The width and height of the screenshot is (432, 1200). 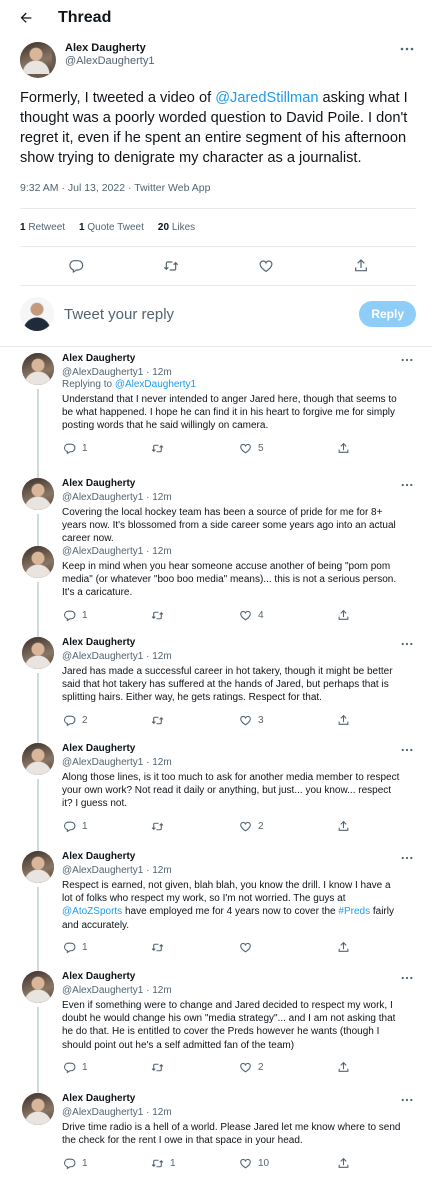 I want to click on likes-stat: 20 Likes, so click(x=176, y=227).